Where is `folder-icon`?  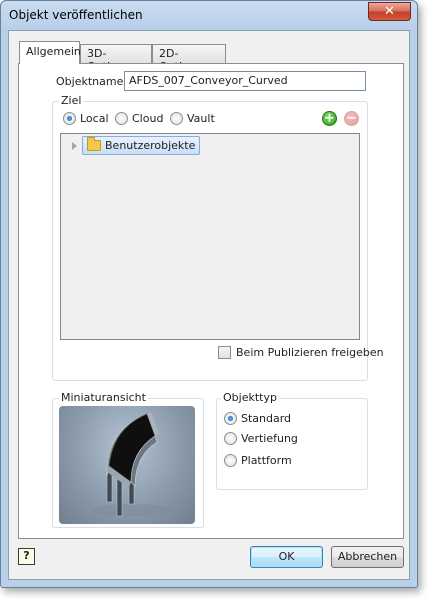
folder-icon is located at coordinates (94, 144).